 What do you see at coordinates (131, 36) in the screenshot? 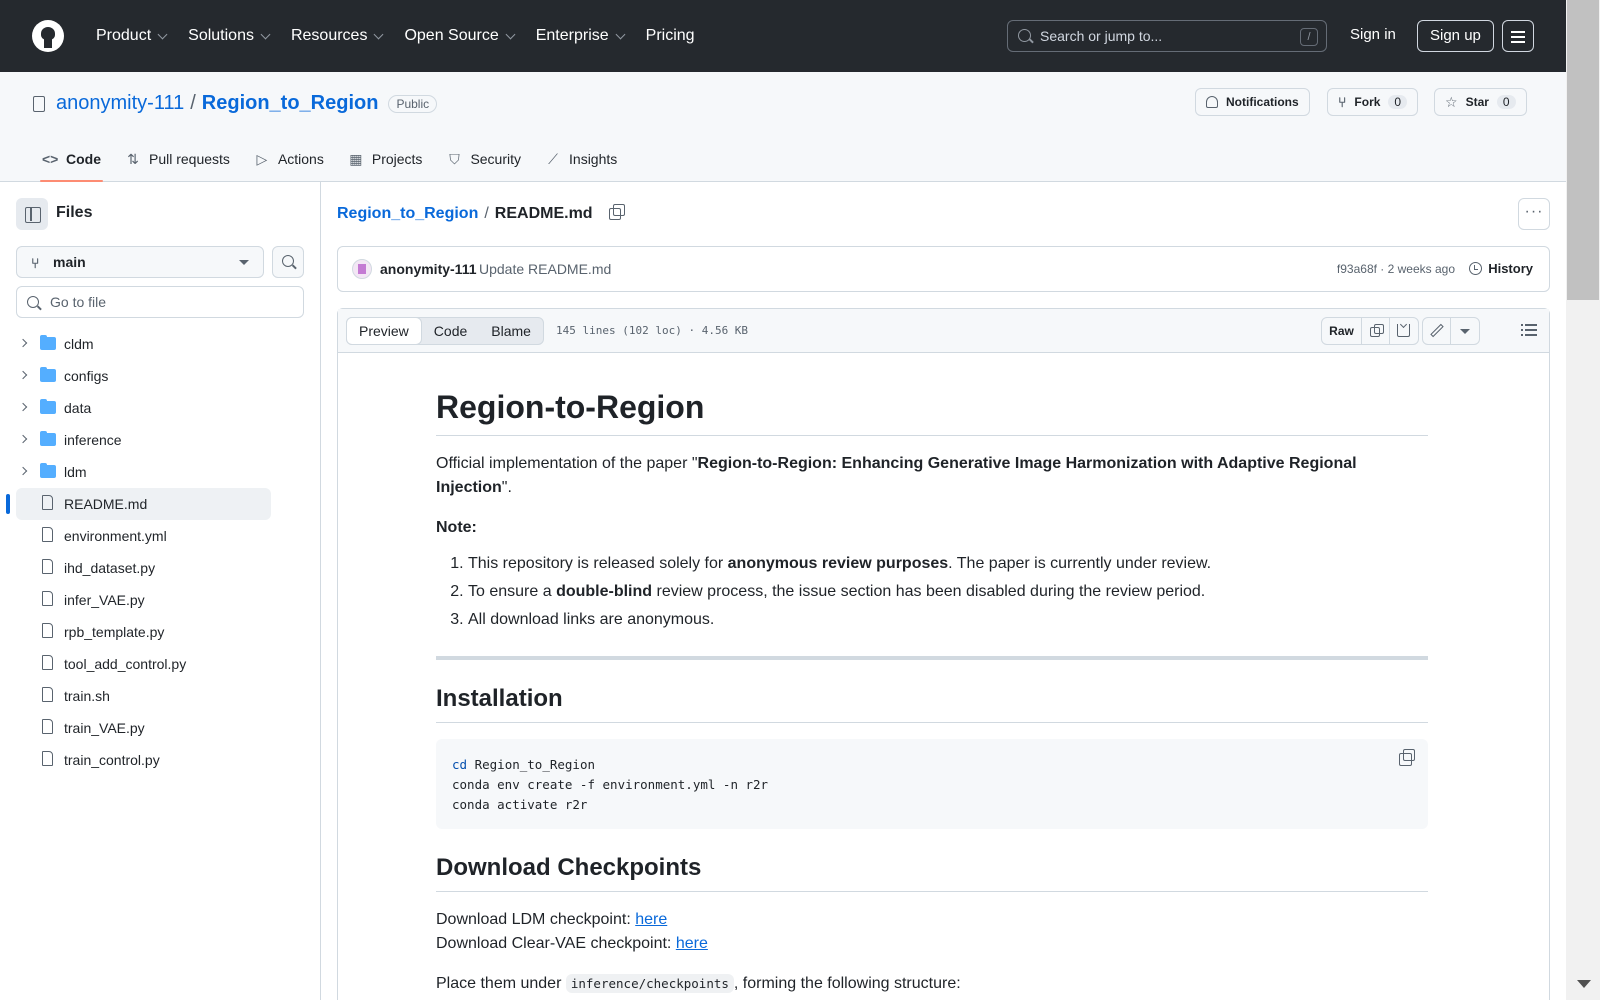
I see `nav-product: Product` at bounding box center [131, 36].